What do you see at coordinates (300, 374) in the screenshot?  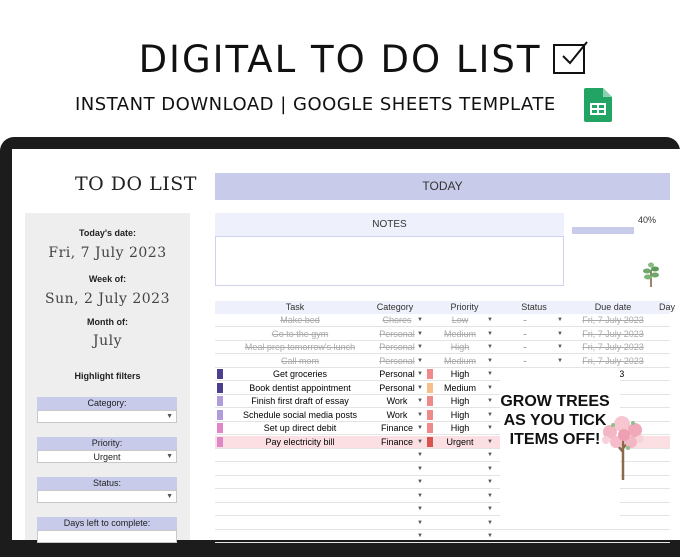 I see `task-cell: Get groceries` at bounding box center [300, 374].